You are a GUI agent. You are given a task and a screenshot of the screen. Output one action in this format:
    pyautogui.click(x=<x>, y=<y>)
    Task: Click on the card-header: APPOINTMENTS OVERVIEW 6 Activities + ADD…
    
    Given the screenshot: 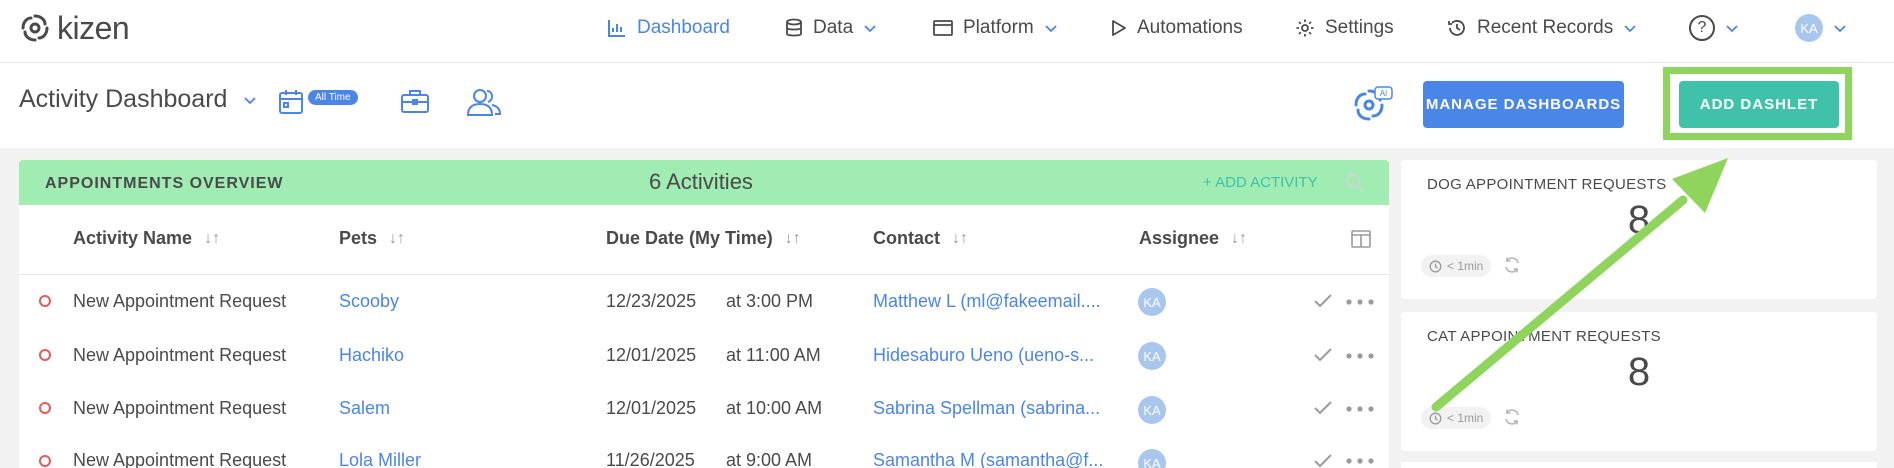 What is the action you would take?
    pyautogui.click(x=704, y=182)
    